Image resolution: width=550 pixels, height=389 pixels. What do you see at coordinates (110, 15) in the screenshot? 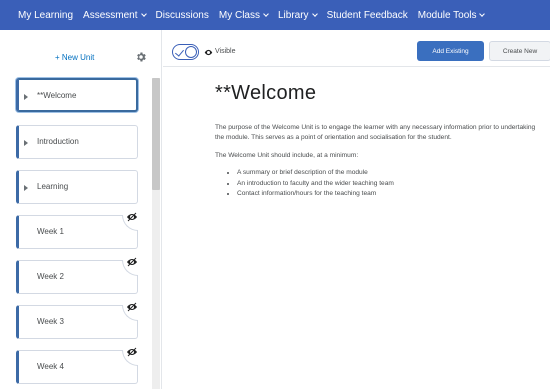
I see `nav-label: Assessment` at bounding box center [110, 15].